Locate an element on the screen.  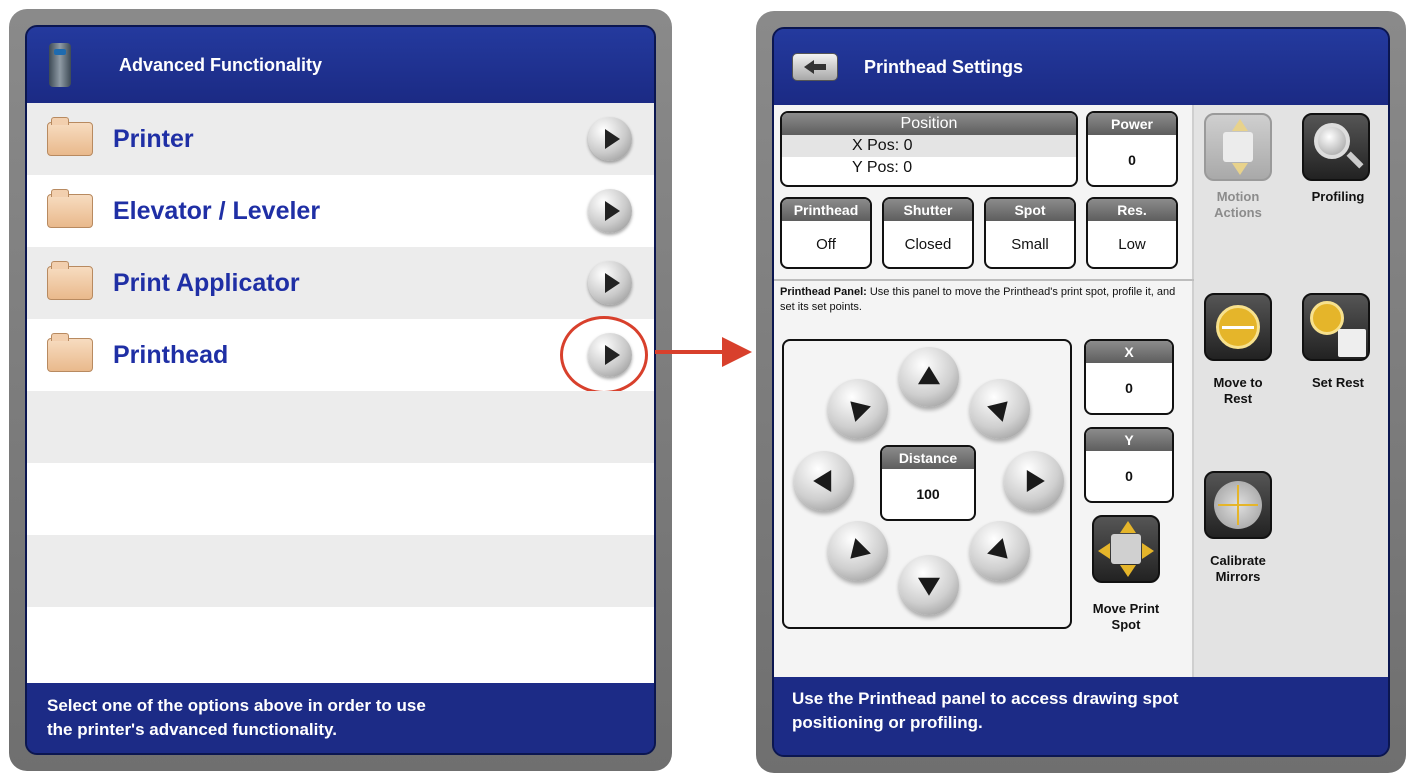
move-arrows-icon is located at coordinates (1126, 549).